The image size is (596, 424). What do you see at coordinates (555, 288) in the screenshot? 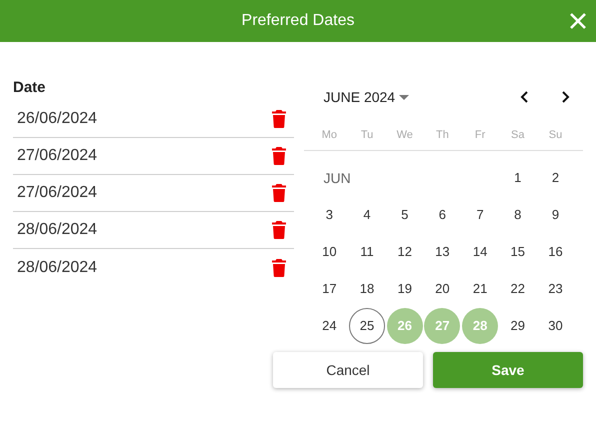
I see `calendar-day: 23` at bounding box center [555, 288].